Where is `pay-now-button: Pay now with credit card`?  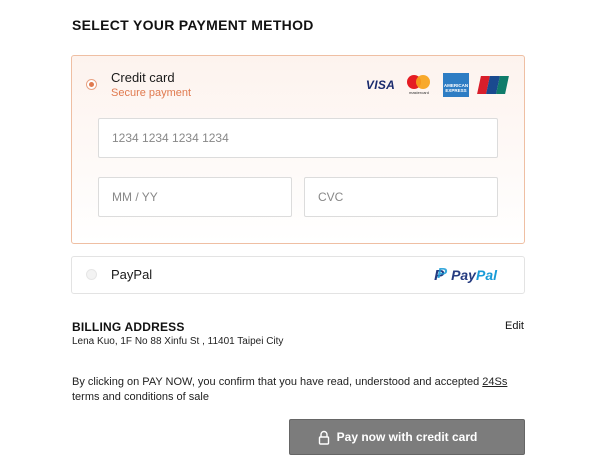 pay-now-button: Pay now with credit card is located at coordinates (407, 437).